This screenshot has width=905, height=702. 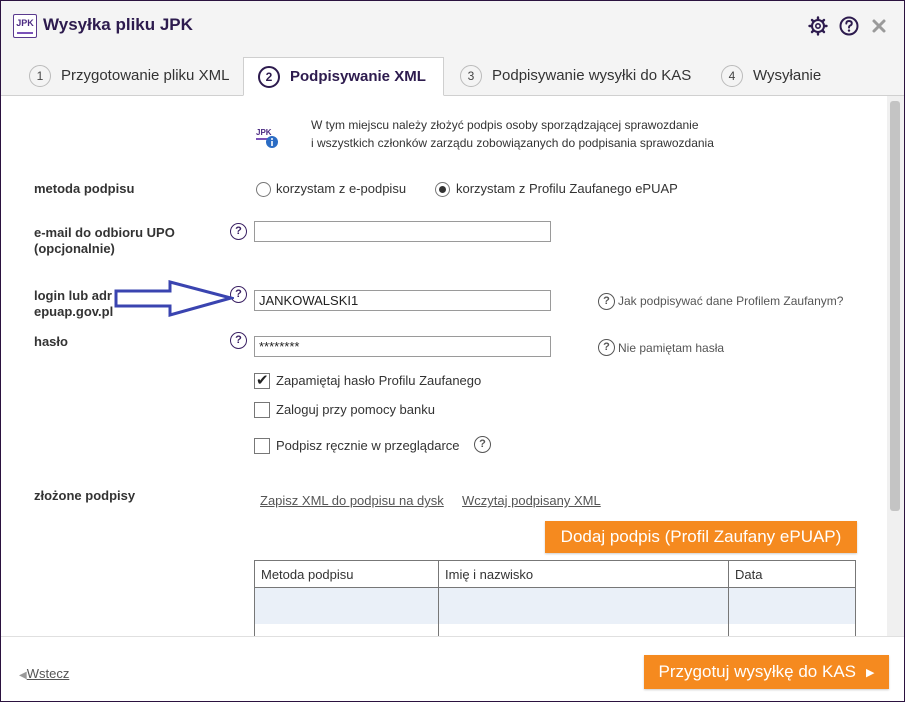 What do you see at coordinates (74, 248) in the screenshot?
I see `email-label-line-2: (opcjonalnie)` at bounding box center [74, 248].